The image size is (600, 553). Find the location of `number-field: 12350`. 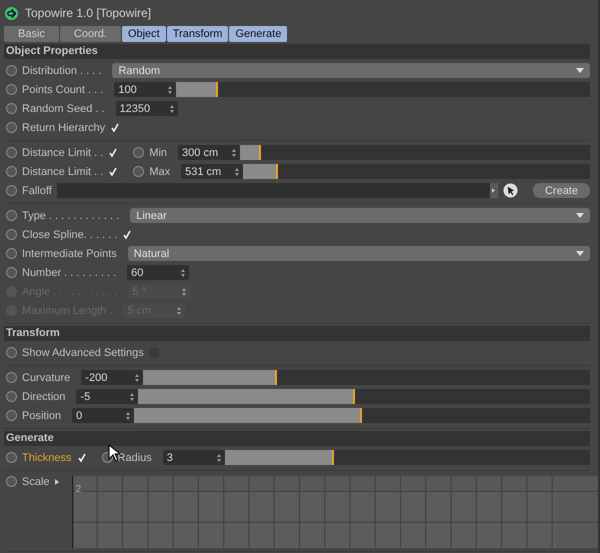

number-field: 12350 is located at coordinates (147, 108).